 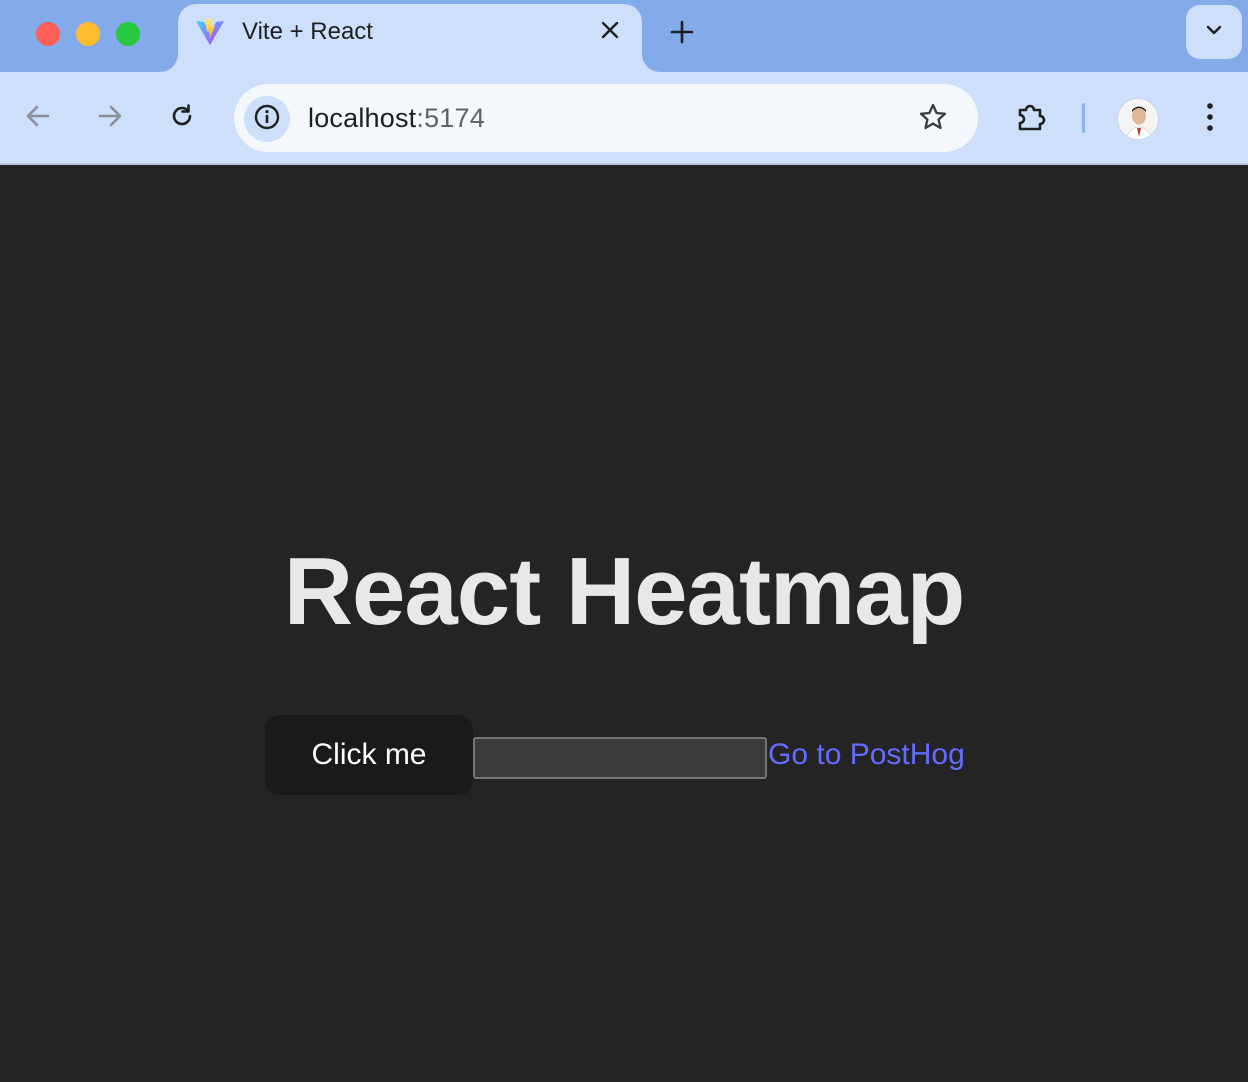 What do you see at coordinates (610, 30) in the screenshot?
I see `close-icon` at bounding box center [610, 30].